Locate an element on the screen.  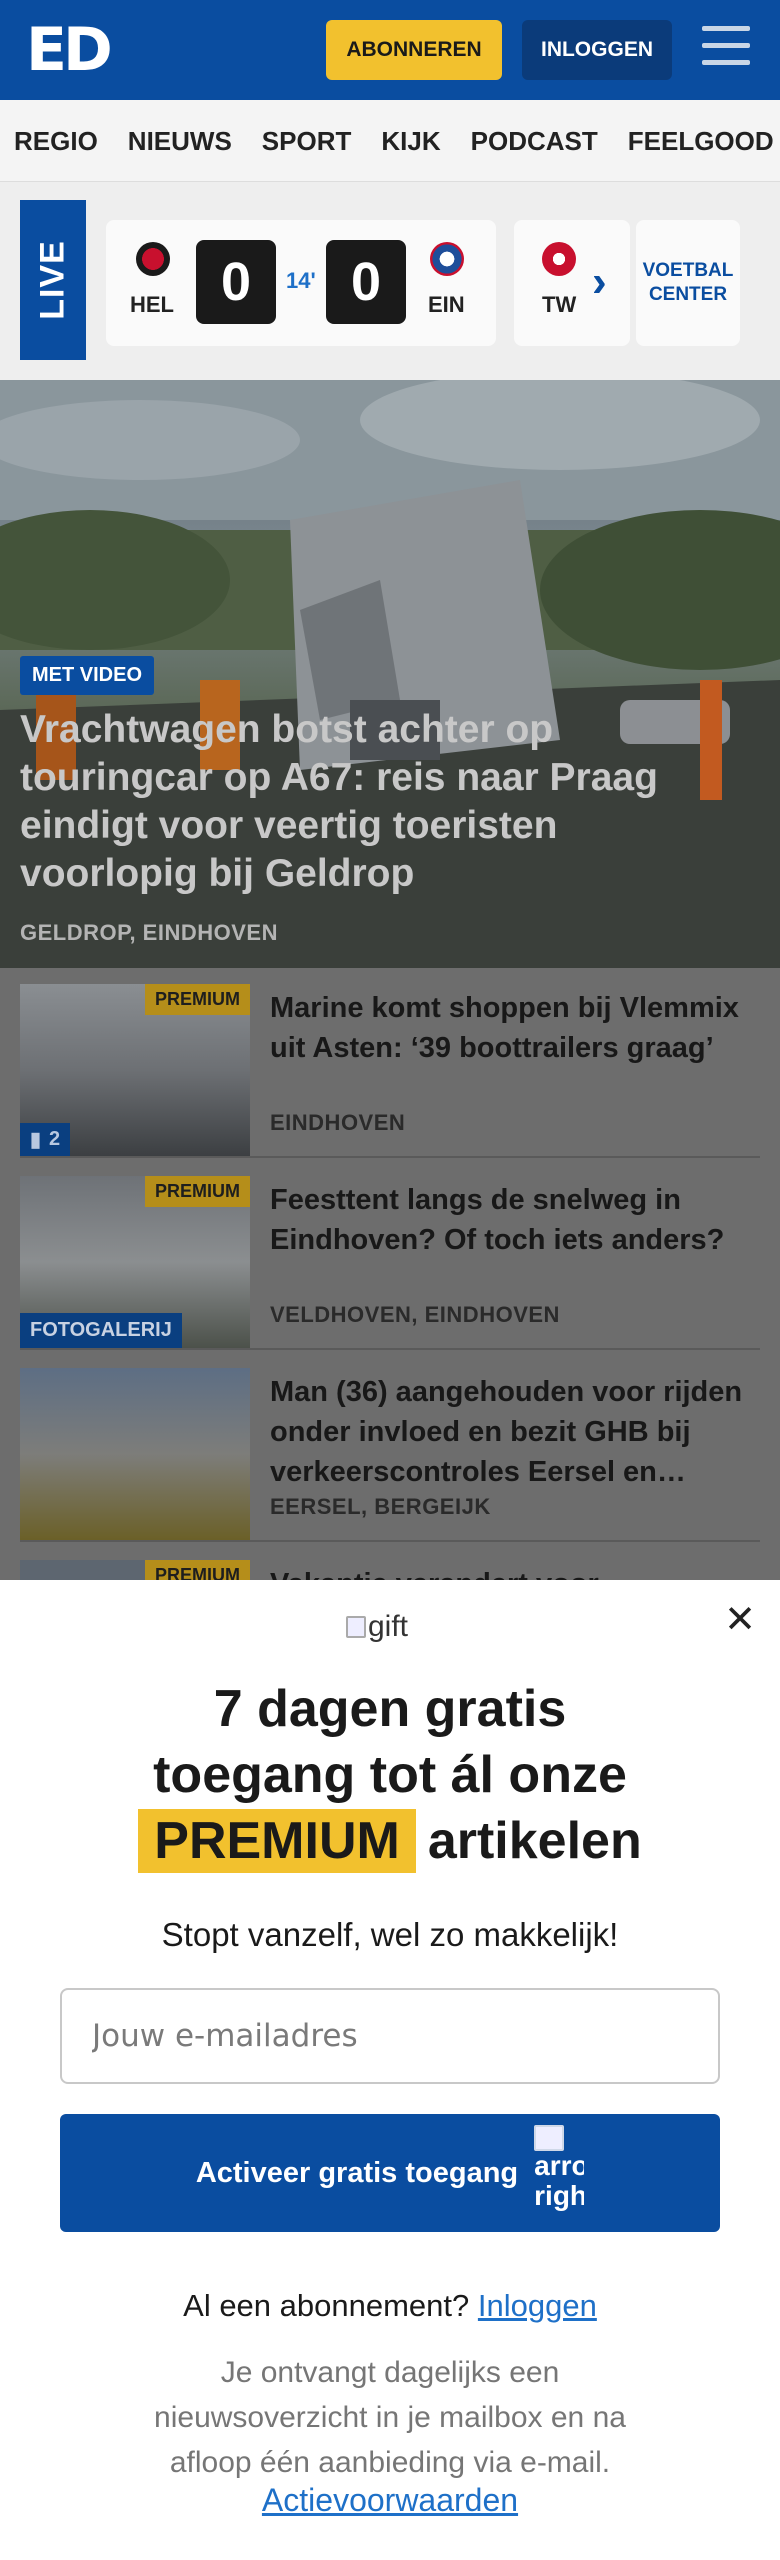
home-team-crest-icon is located at coordinates (153, 259).